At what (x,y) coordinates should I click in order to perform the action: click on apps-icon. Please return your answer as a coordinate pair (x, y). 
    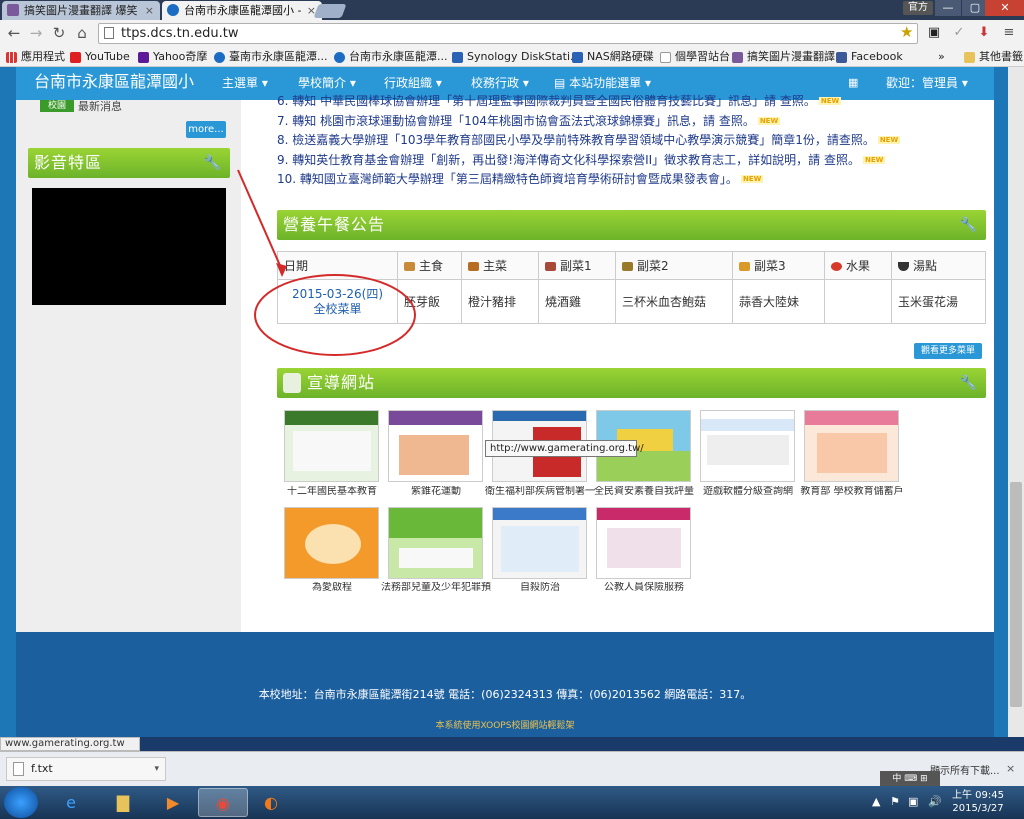
    Looking at the image, I should click on (11, 57).